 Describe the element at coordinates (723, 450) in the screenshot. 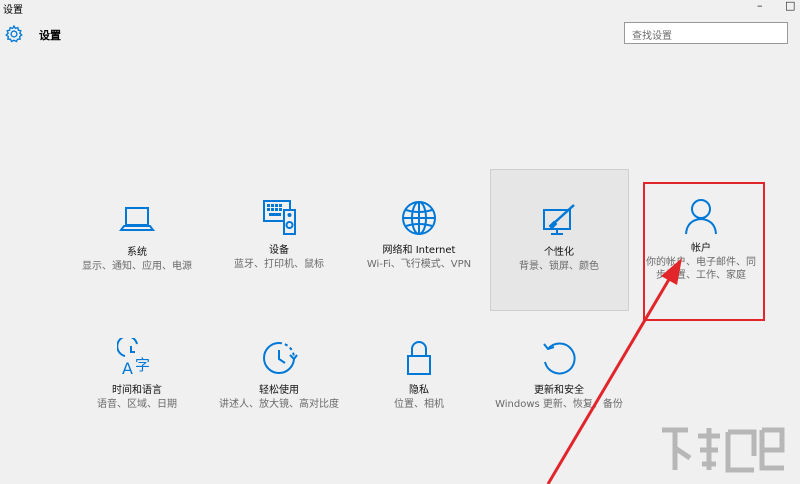

I see `watermark-logo` at that location.